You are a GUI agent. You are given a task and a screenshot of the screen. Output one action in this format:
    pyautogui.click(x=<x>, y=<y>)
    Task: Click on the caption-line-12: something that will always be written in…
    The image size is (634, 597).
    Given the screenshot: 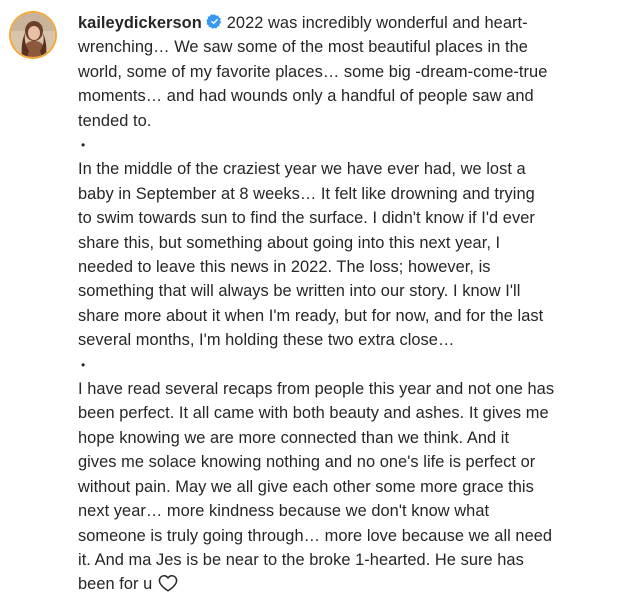 What is the action you would take?
    pyautogui.click(x=299, y=291)
    